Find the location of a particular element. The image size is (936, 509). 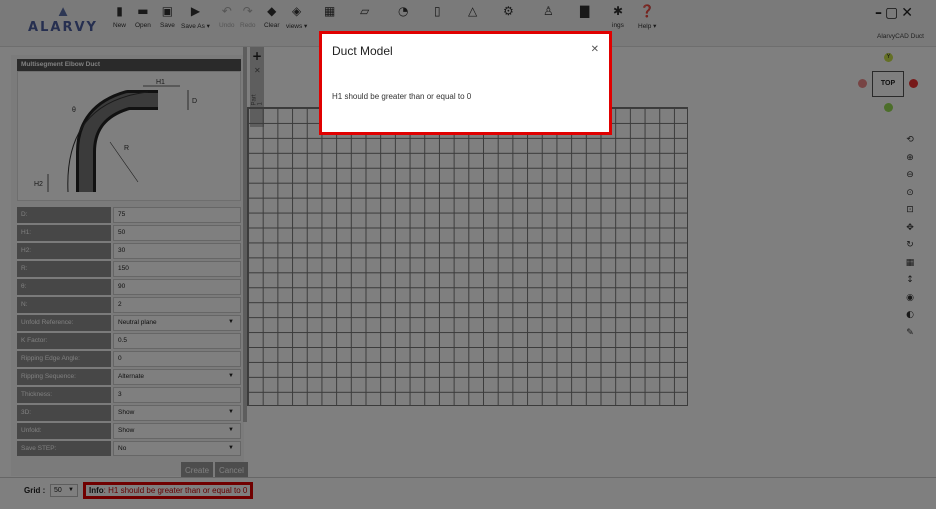

dialog-message: H1 should be greater than or equal to 0 is located at coordinates (402, 96).